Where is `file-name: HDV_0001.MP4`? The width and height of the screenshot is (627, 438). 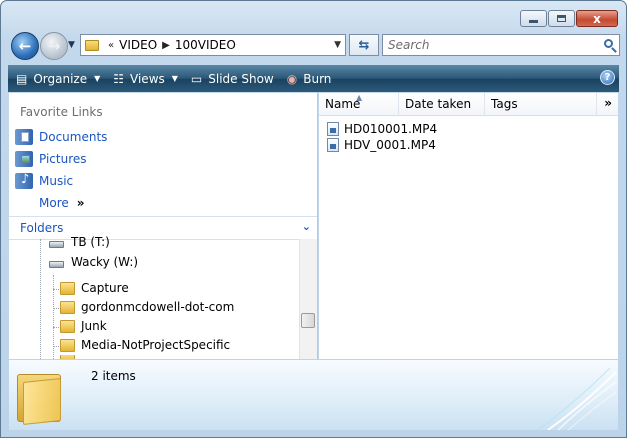
file-name: HDV_0001.MP4 is located at coordinates (390, 145).